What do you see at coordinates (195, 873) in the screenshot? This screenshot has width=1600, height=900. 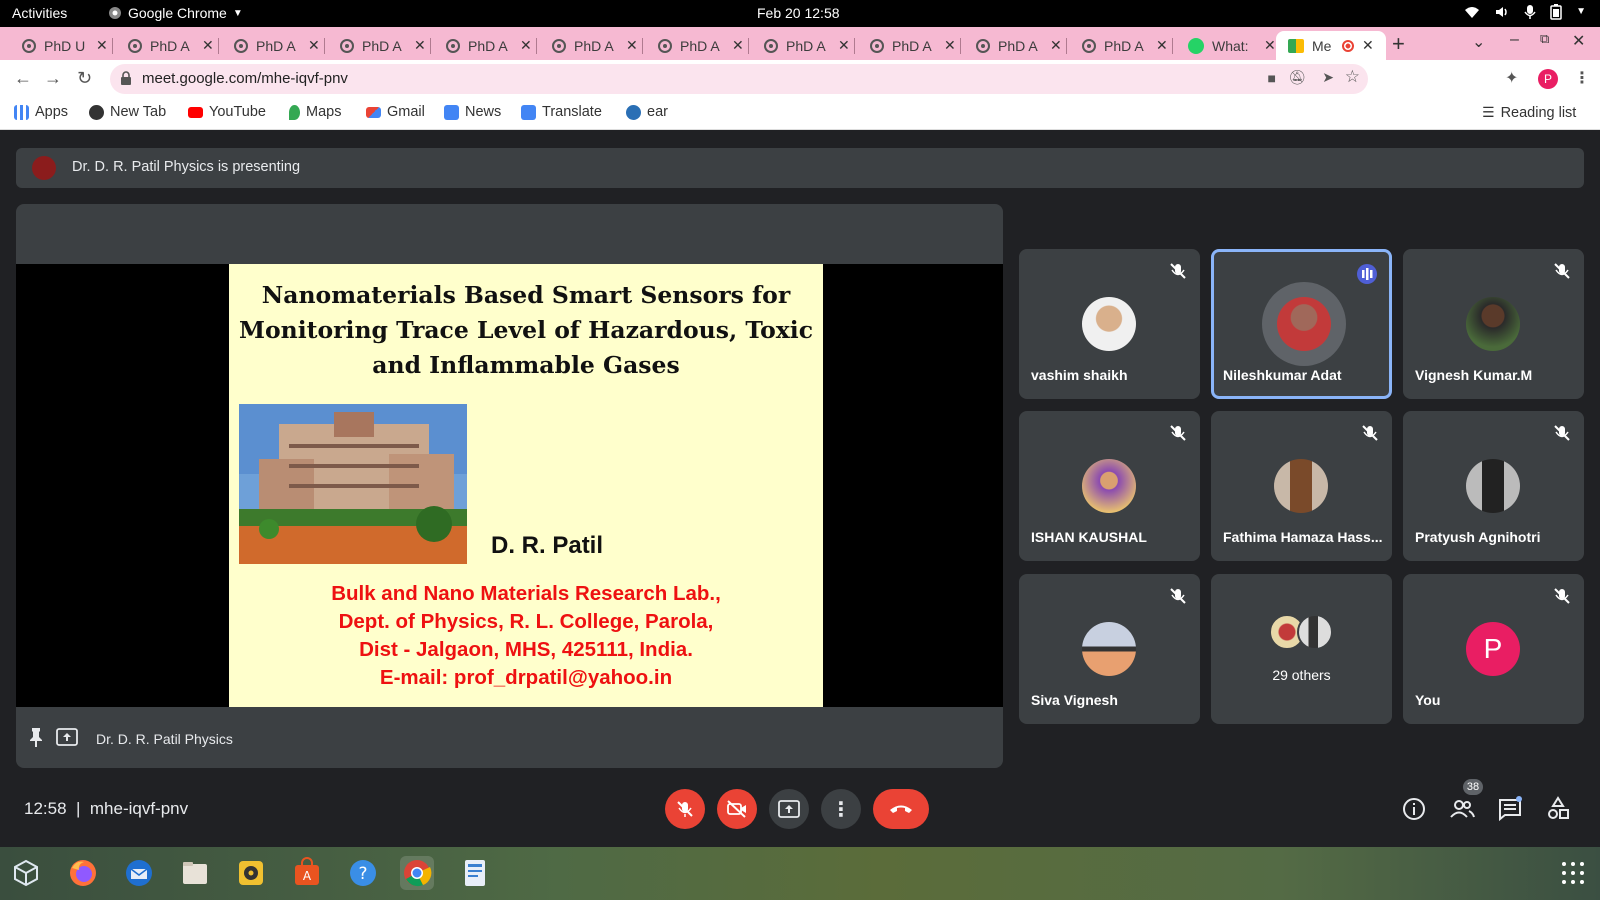 I see `files-icon` at bounding box center [195, 873].